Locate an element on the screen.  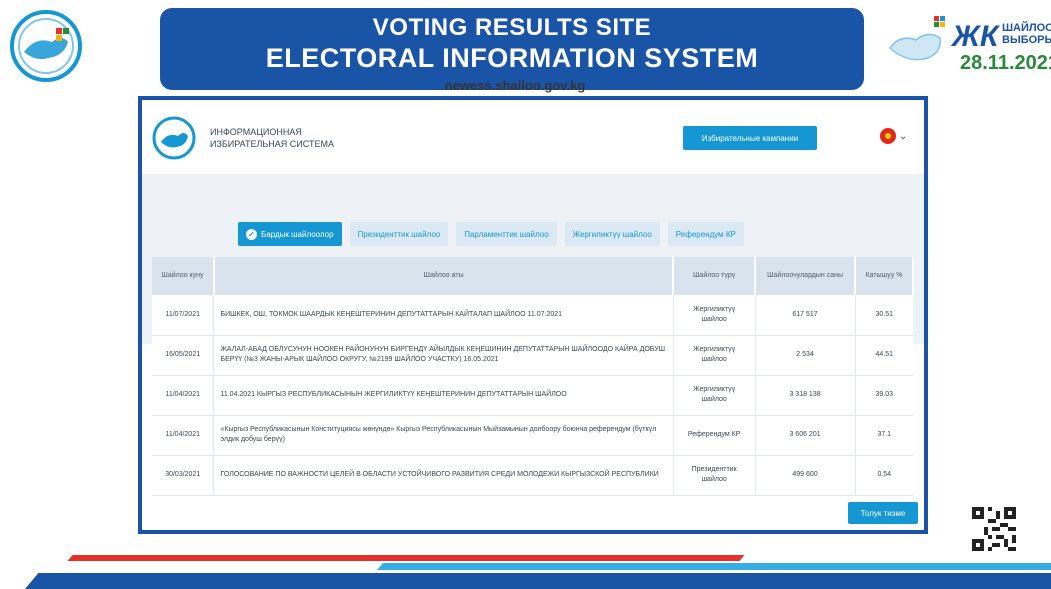
logo-word-1: ШАЙЛОО is located at coordinates (1026, 28).